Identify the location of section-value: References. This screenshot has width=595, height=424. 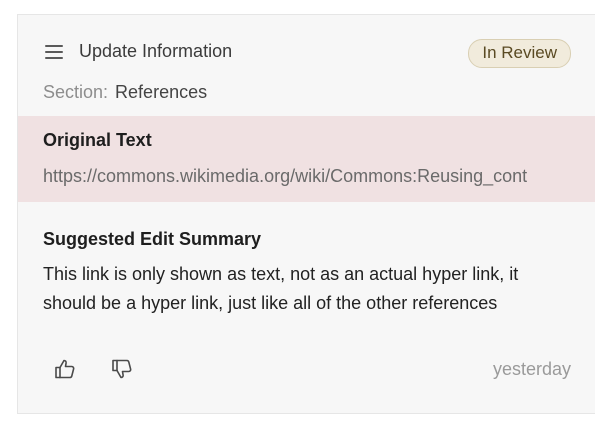
(161, 92).